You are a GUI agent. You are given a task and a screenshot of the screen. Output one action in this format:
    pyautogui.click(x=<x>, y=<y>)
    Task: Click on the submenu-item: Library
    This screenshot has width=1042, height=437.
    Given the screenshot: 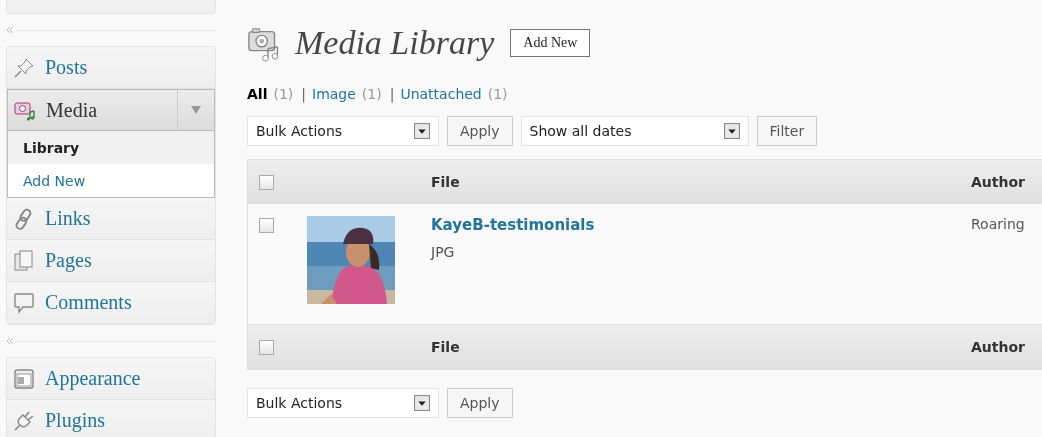 What is the action you would take?
    pyautogui.click(x=111, y=147)
    